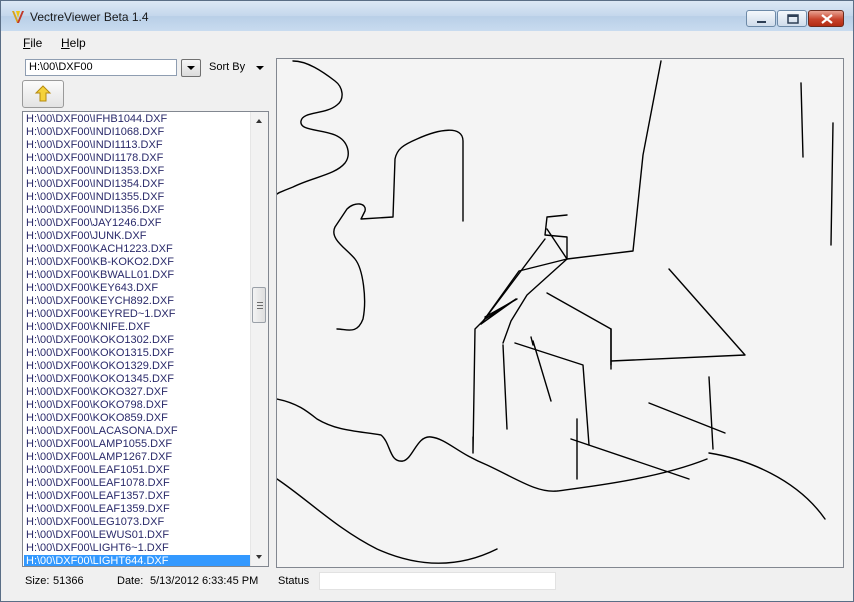 The image size is (854, 602). What do you see at coordinates (427, 16) in the screenshot?
I see `title-bar: VectreViewer Beta 1.4` at bounding box center [427, 16].